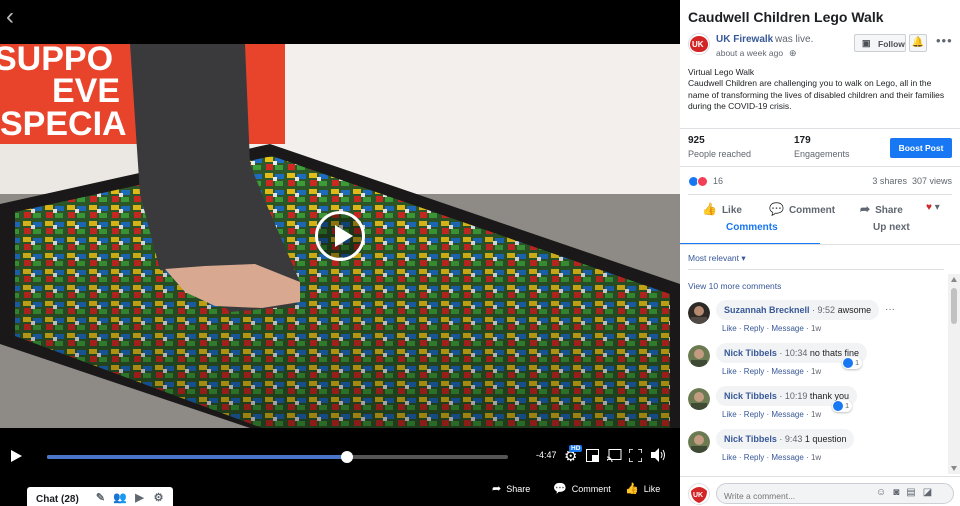 Image resolution: width=960 pixels, height=506 pixels. What do you see at coordinates (57, 499) in the screenshot?
I see `chat-label: Chat (28)` at bounding box center [57, 499].